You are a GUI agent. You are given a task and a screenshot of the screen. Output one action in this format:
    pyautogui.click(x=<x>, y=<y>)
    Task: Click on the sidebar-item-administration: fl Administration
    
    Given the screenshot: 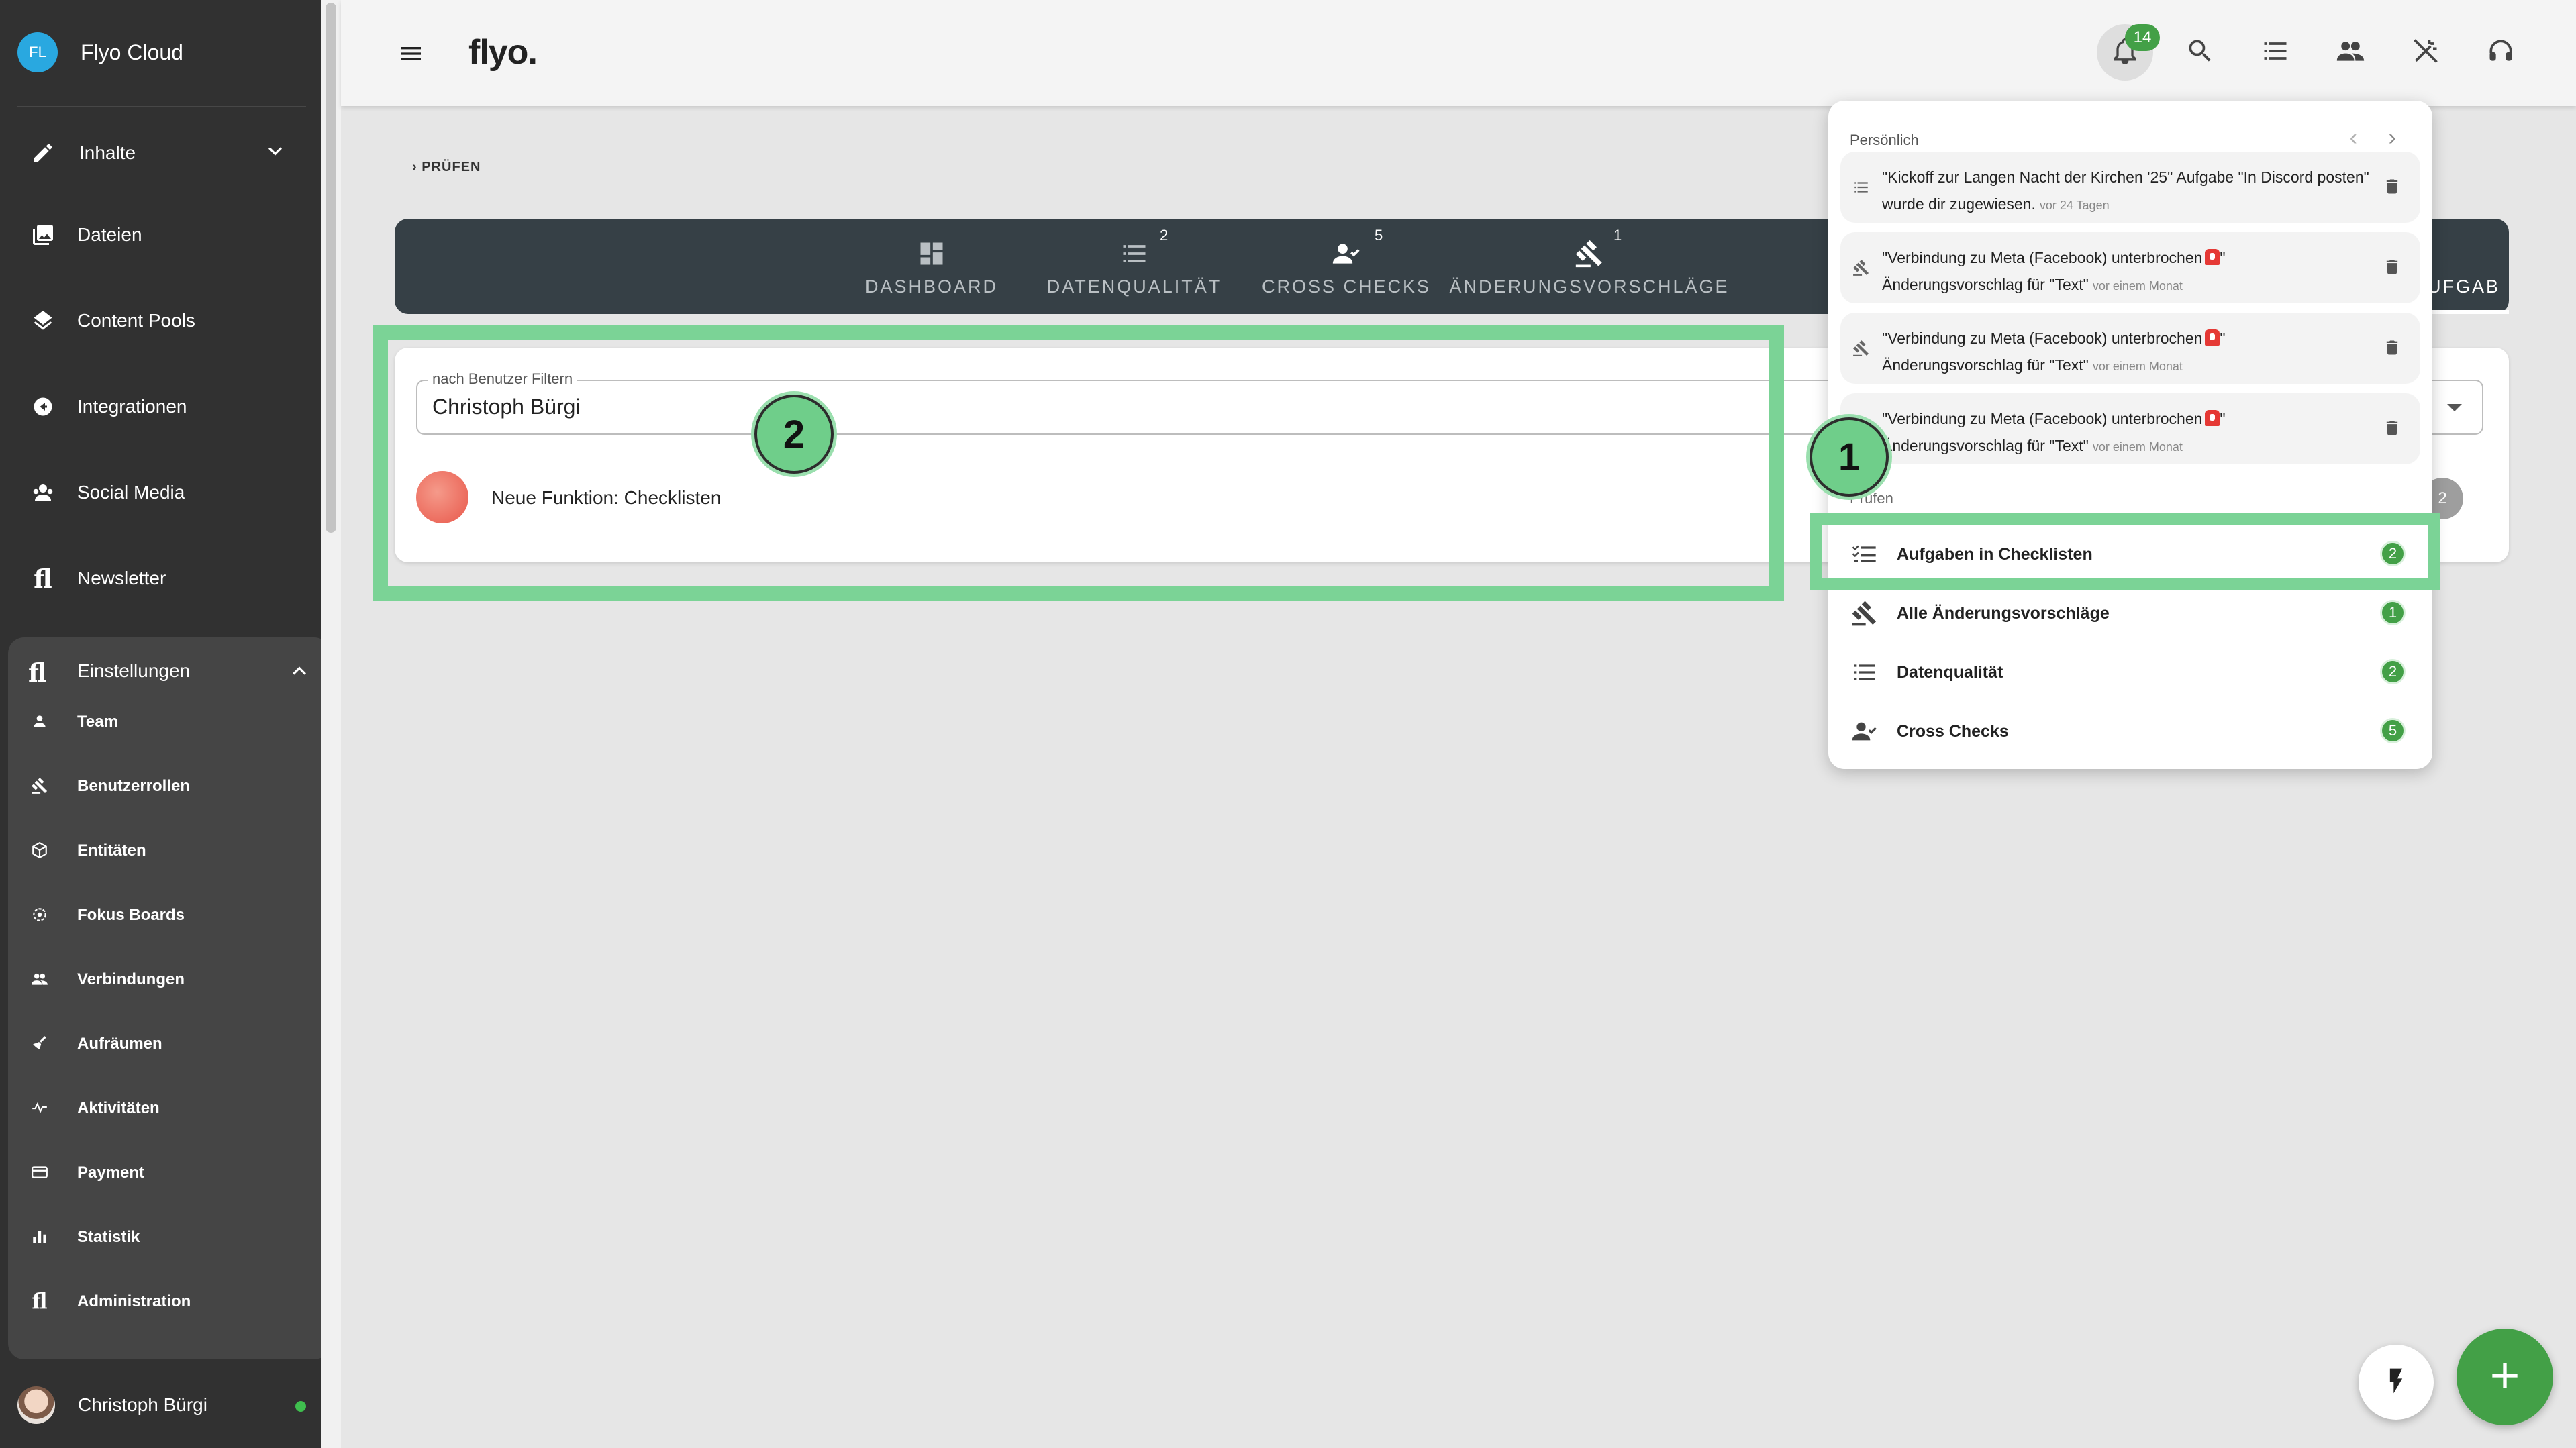 What is the action you would take?
    pyautogui.click(x=169, y=1300)
    